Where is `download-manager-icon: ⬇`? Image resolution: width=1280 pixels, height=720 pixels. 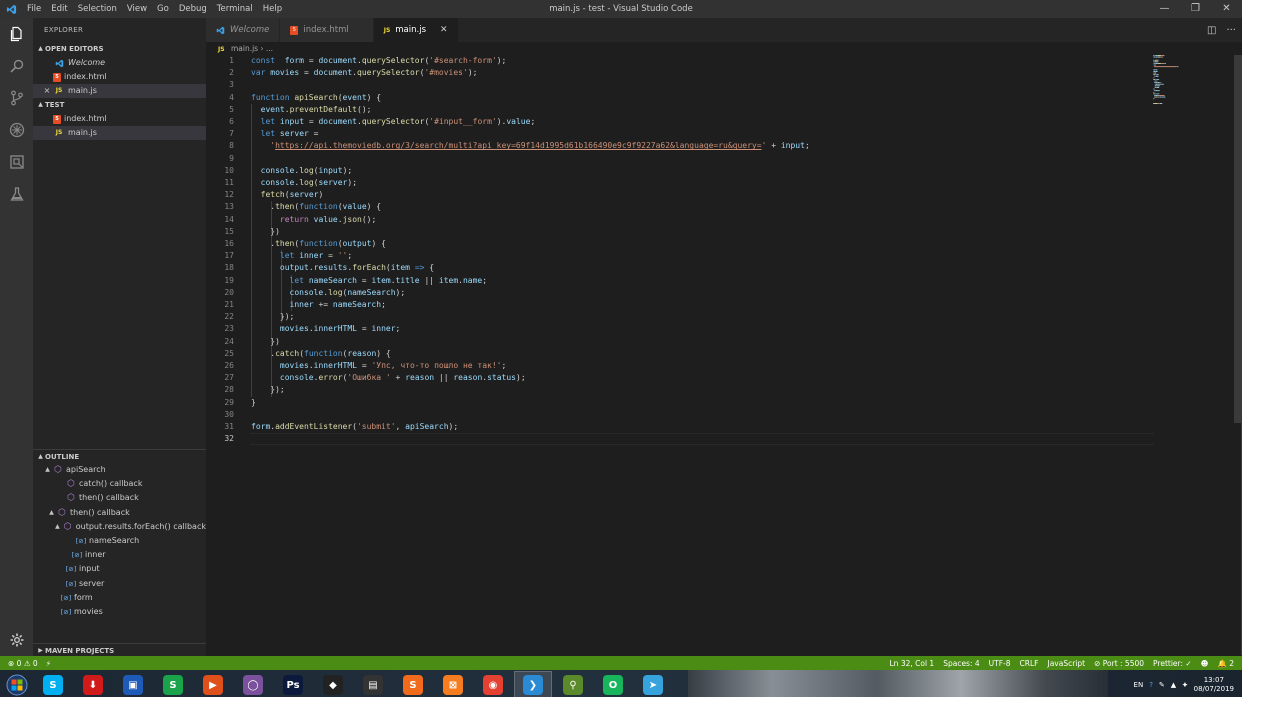 download-manager-icon: ⬇ is located at coordinates (93, 684).